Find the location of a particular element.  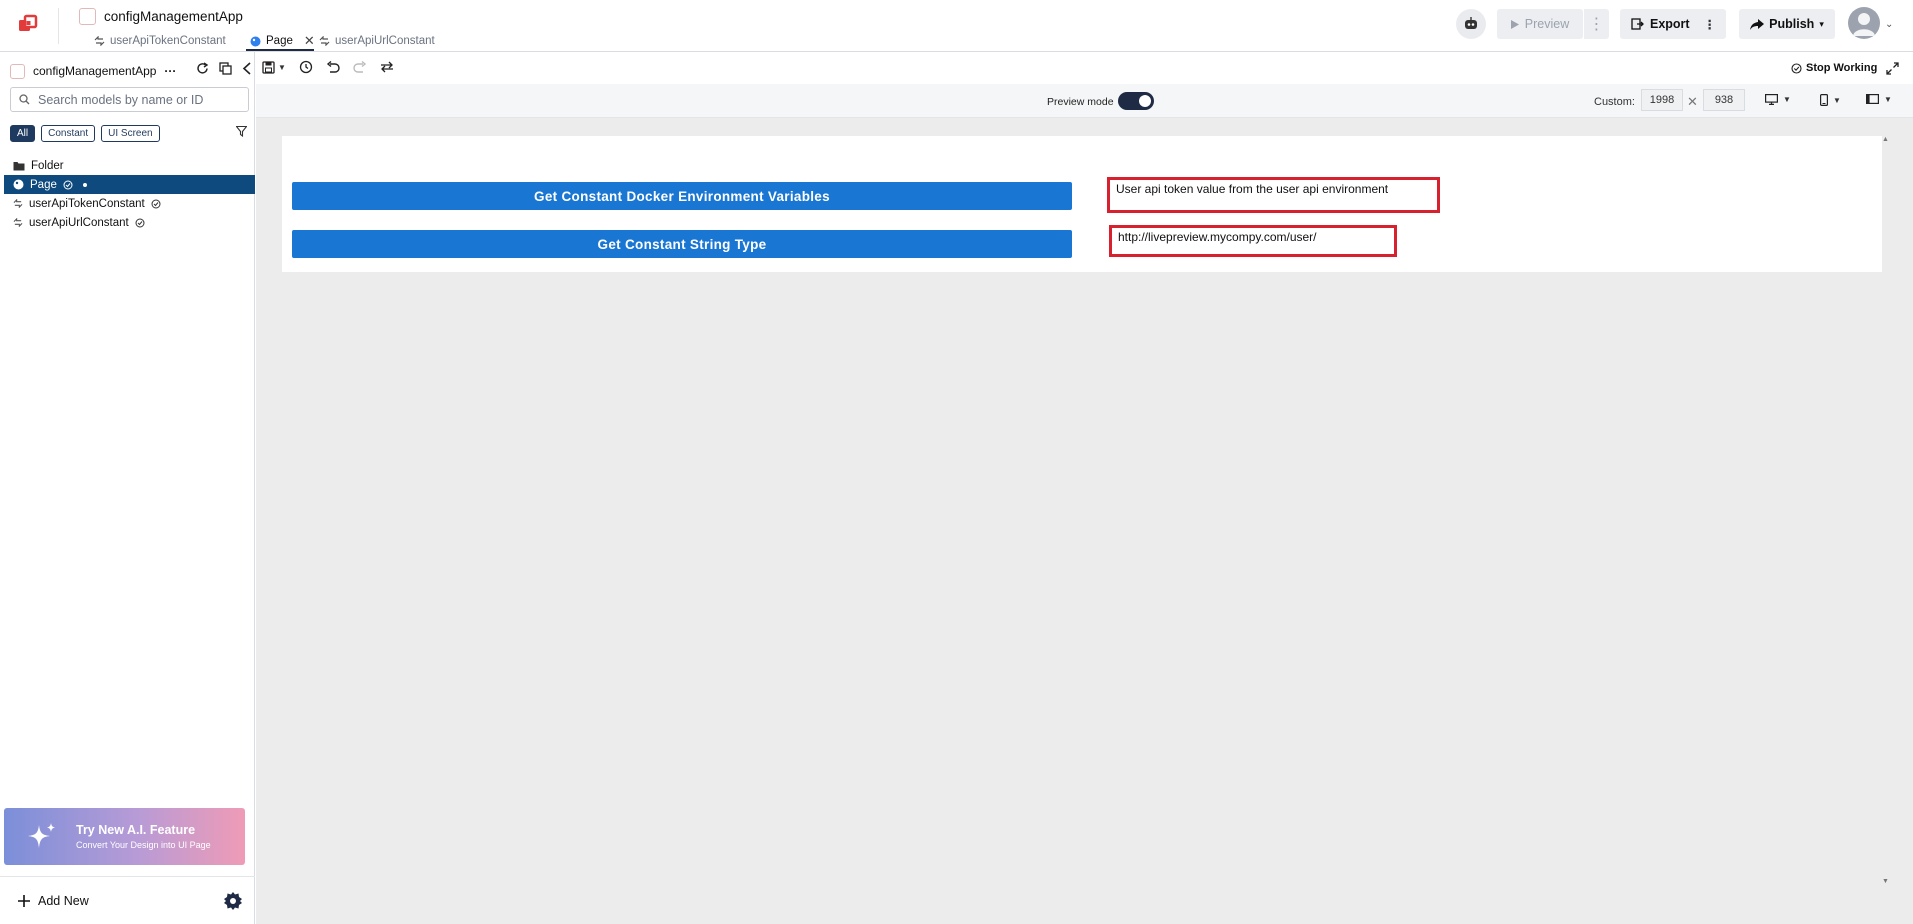

scroll-up-icon: ▲ is located at coordinates (1885, 139).